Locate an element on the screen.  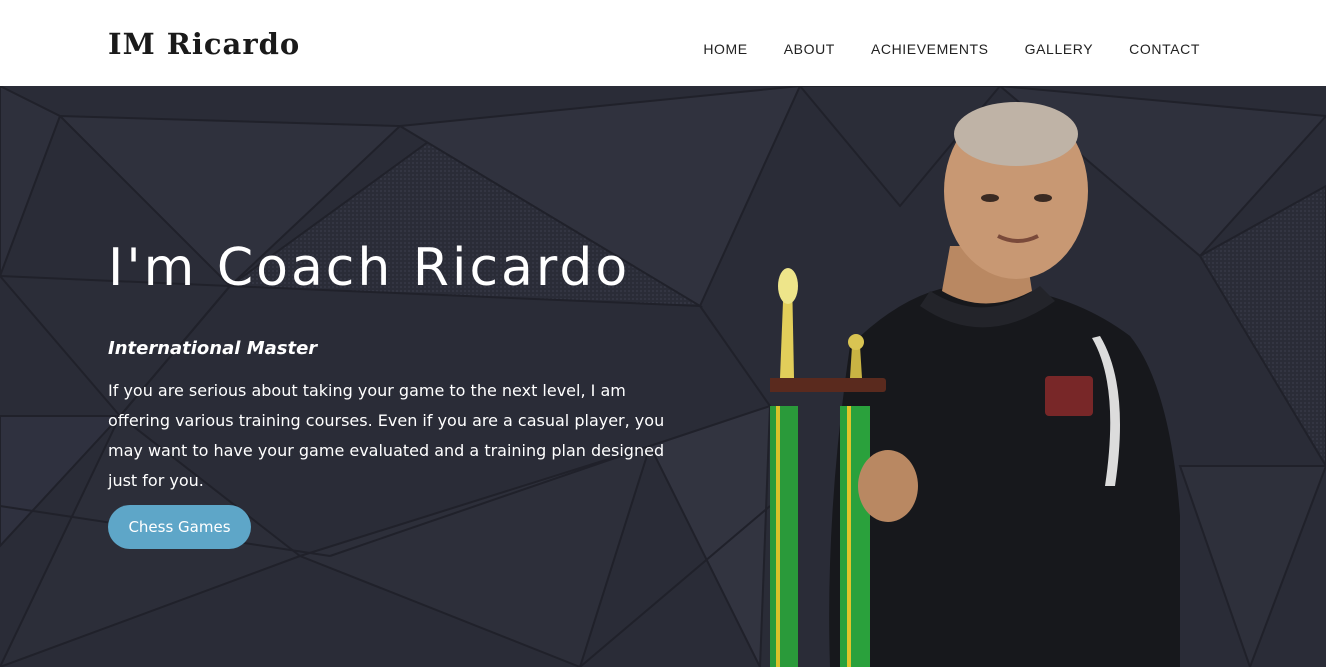
nav-achievements: ACHIEVEMENTS is located at coordinates (930, 49).